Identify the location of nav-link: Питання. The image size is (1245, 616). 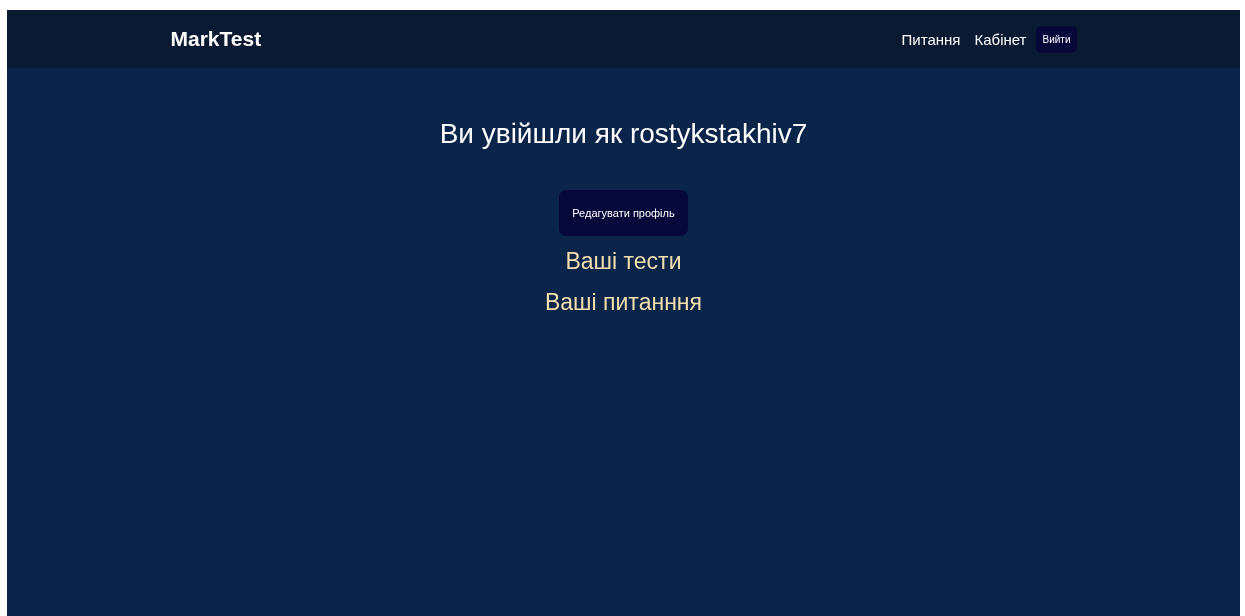
(931, 39).